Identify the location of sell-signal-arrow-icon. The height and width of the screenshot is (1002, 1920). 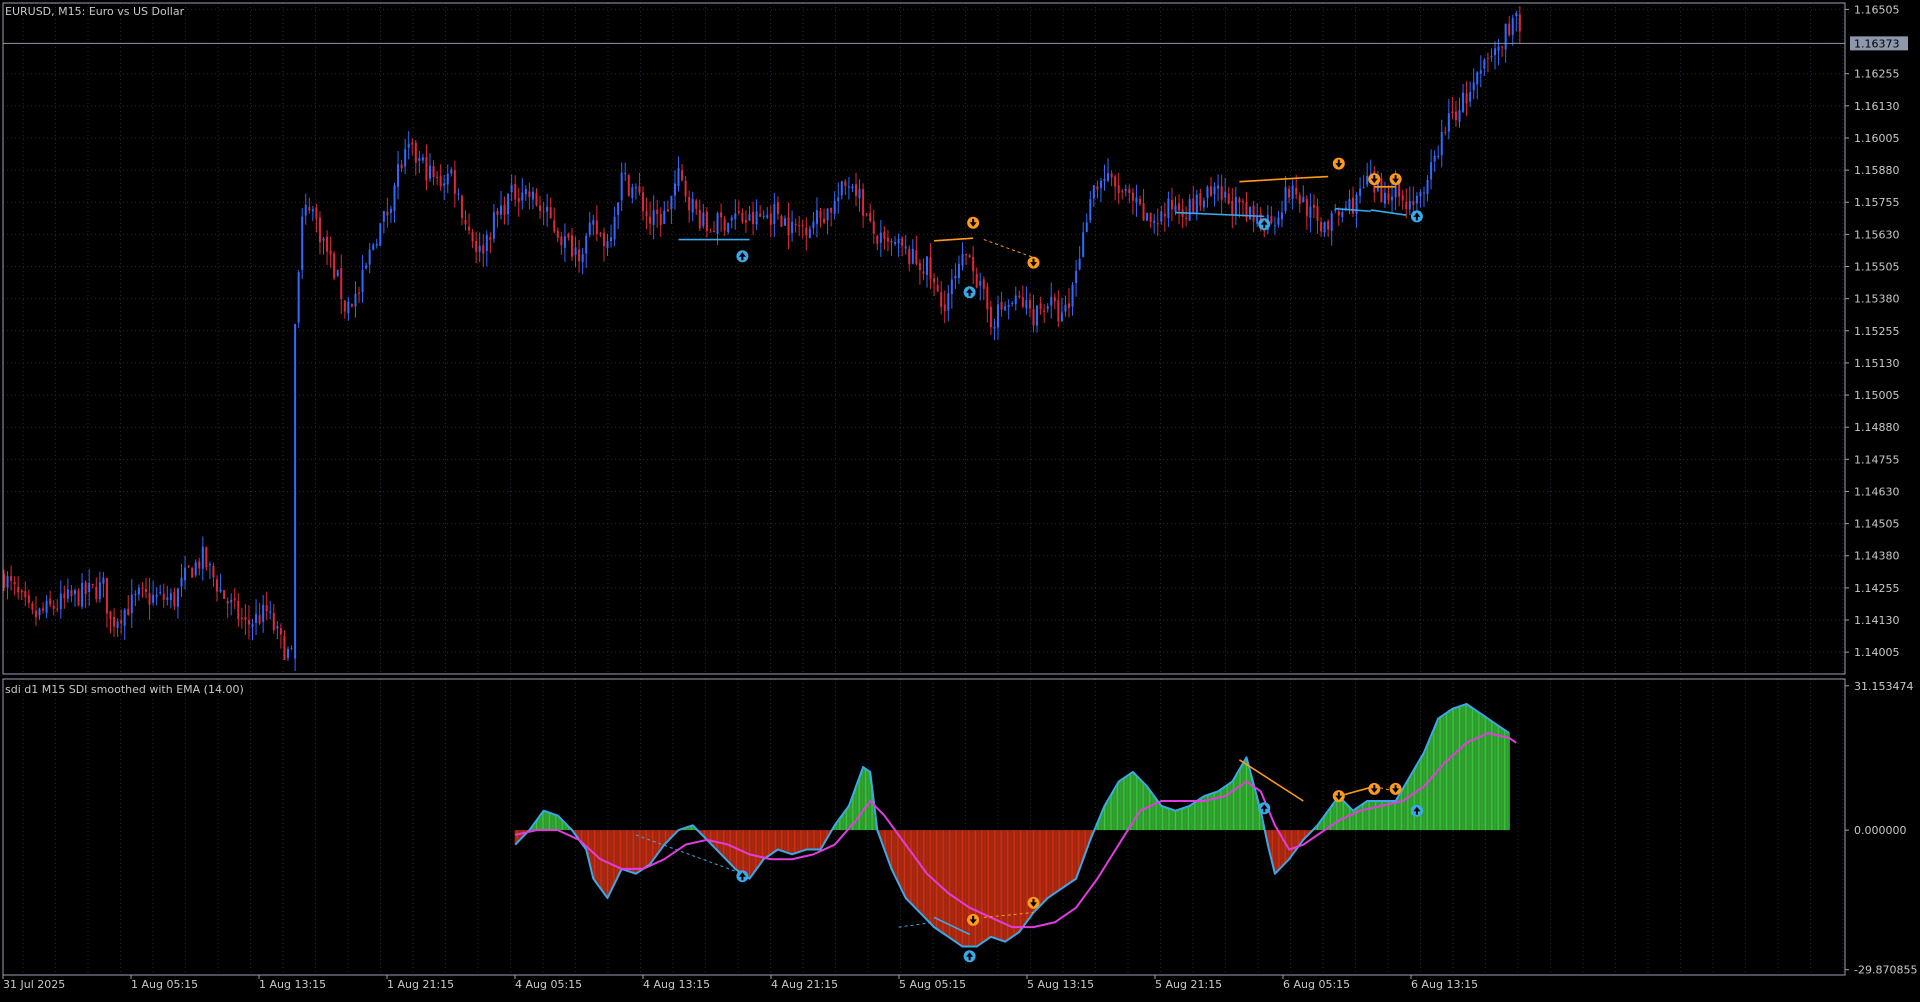
(1395, 179).